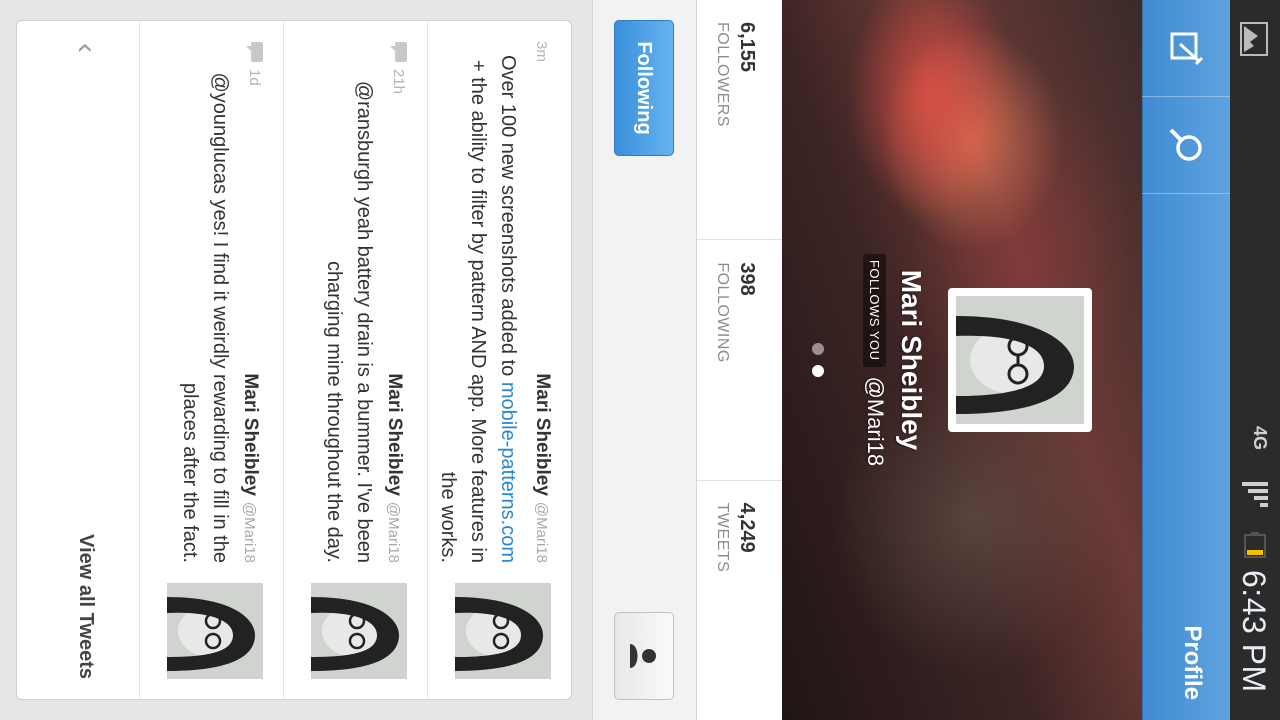  I want to click on stat-number: 6,155, so click(747, 47).